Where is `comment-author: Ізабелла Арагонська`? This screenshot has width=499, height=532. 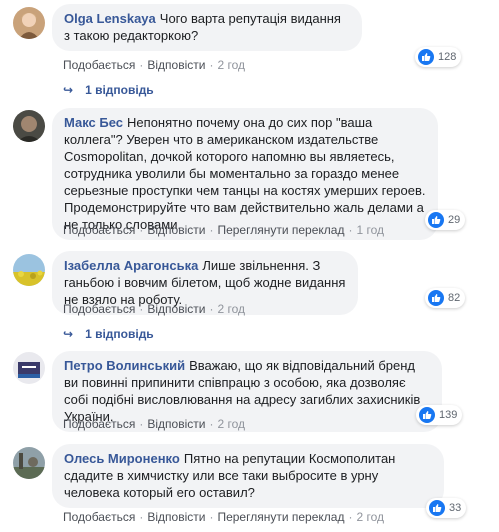
comment-author: Ізабелла Арагонська is located at coordinates (131, 265).